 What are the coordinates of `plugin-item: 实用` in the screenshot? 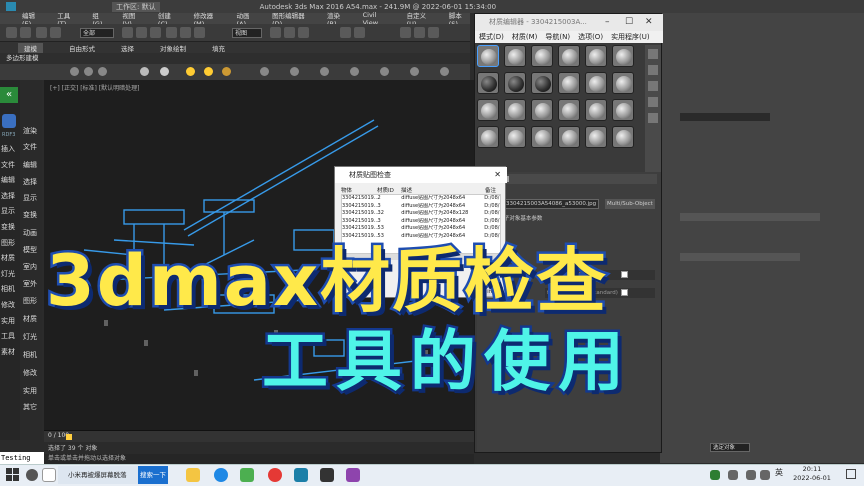 It's located at (10, 322).